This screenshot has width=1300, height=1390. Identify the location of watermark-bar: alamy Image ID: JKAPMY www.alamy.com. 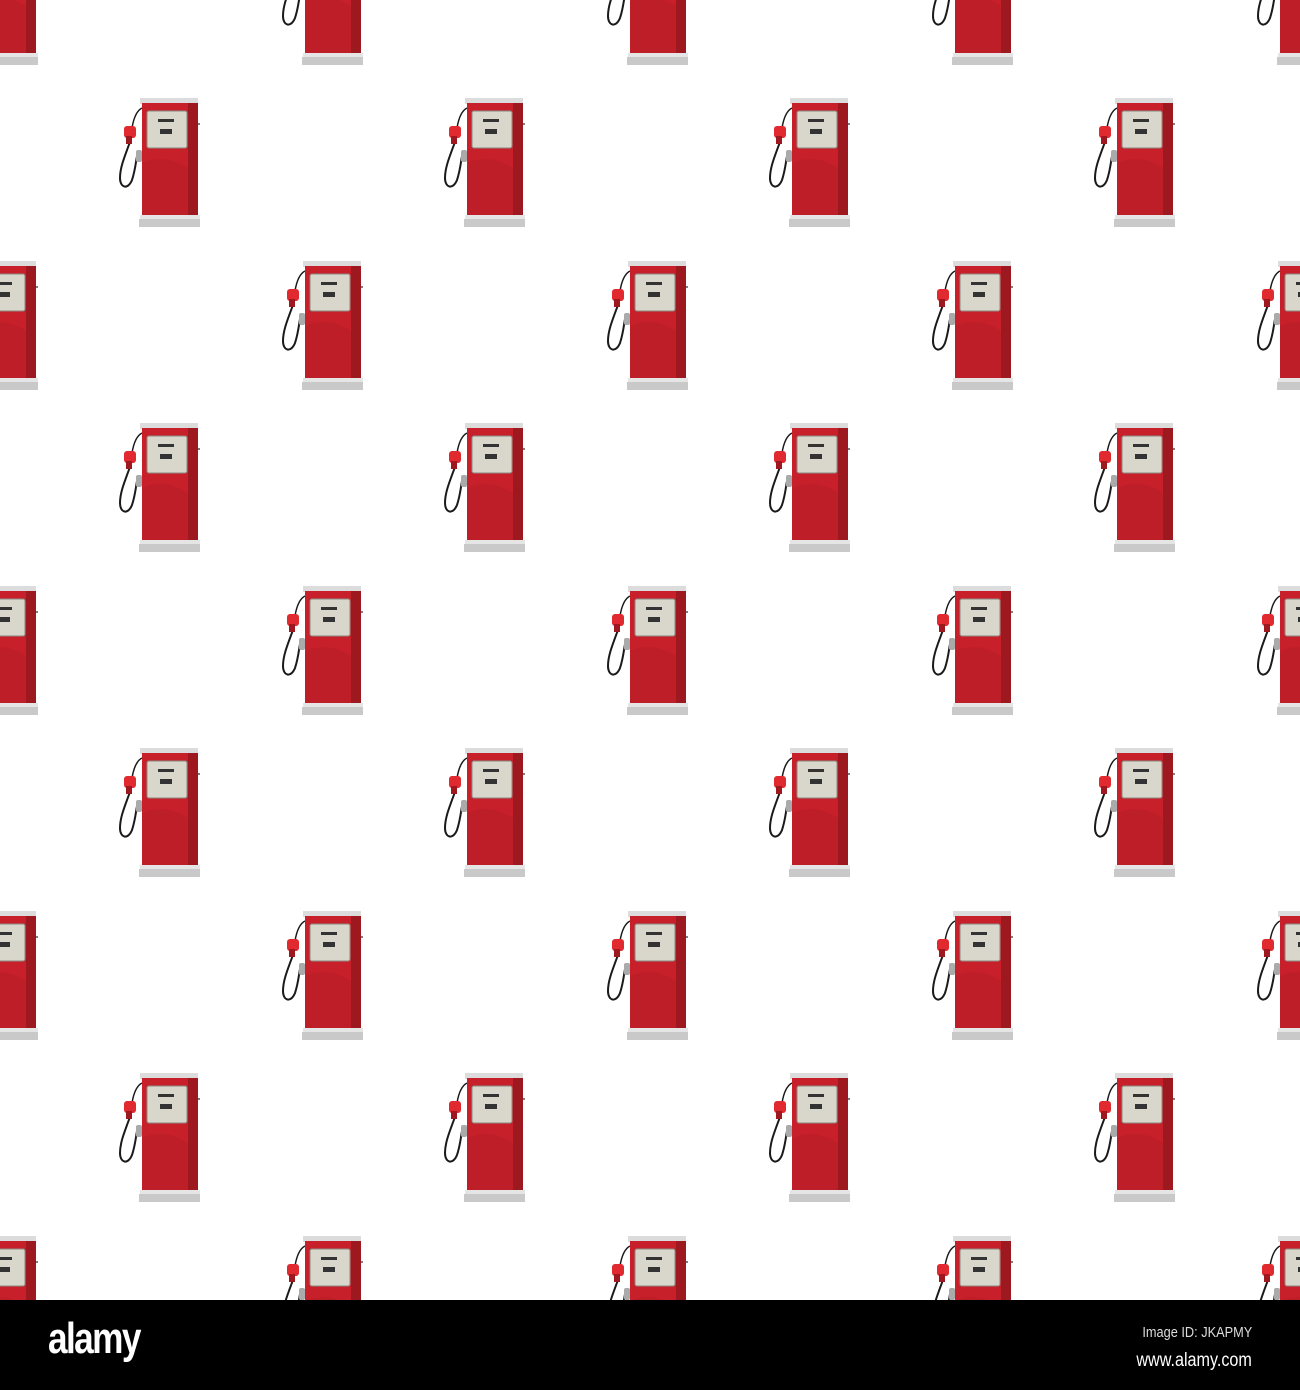
(650, 1345).